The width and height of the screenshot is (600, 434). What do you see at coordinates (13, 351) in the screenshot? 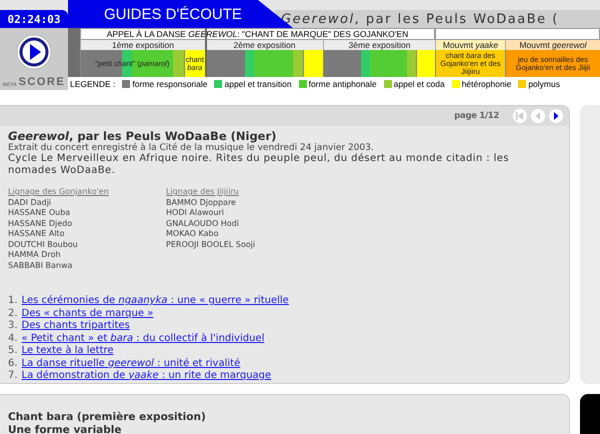
I see `chapter-number: 5.` at bounding box center [13, 351].